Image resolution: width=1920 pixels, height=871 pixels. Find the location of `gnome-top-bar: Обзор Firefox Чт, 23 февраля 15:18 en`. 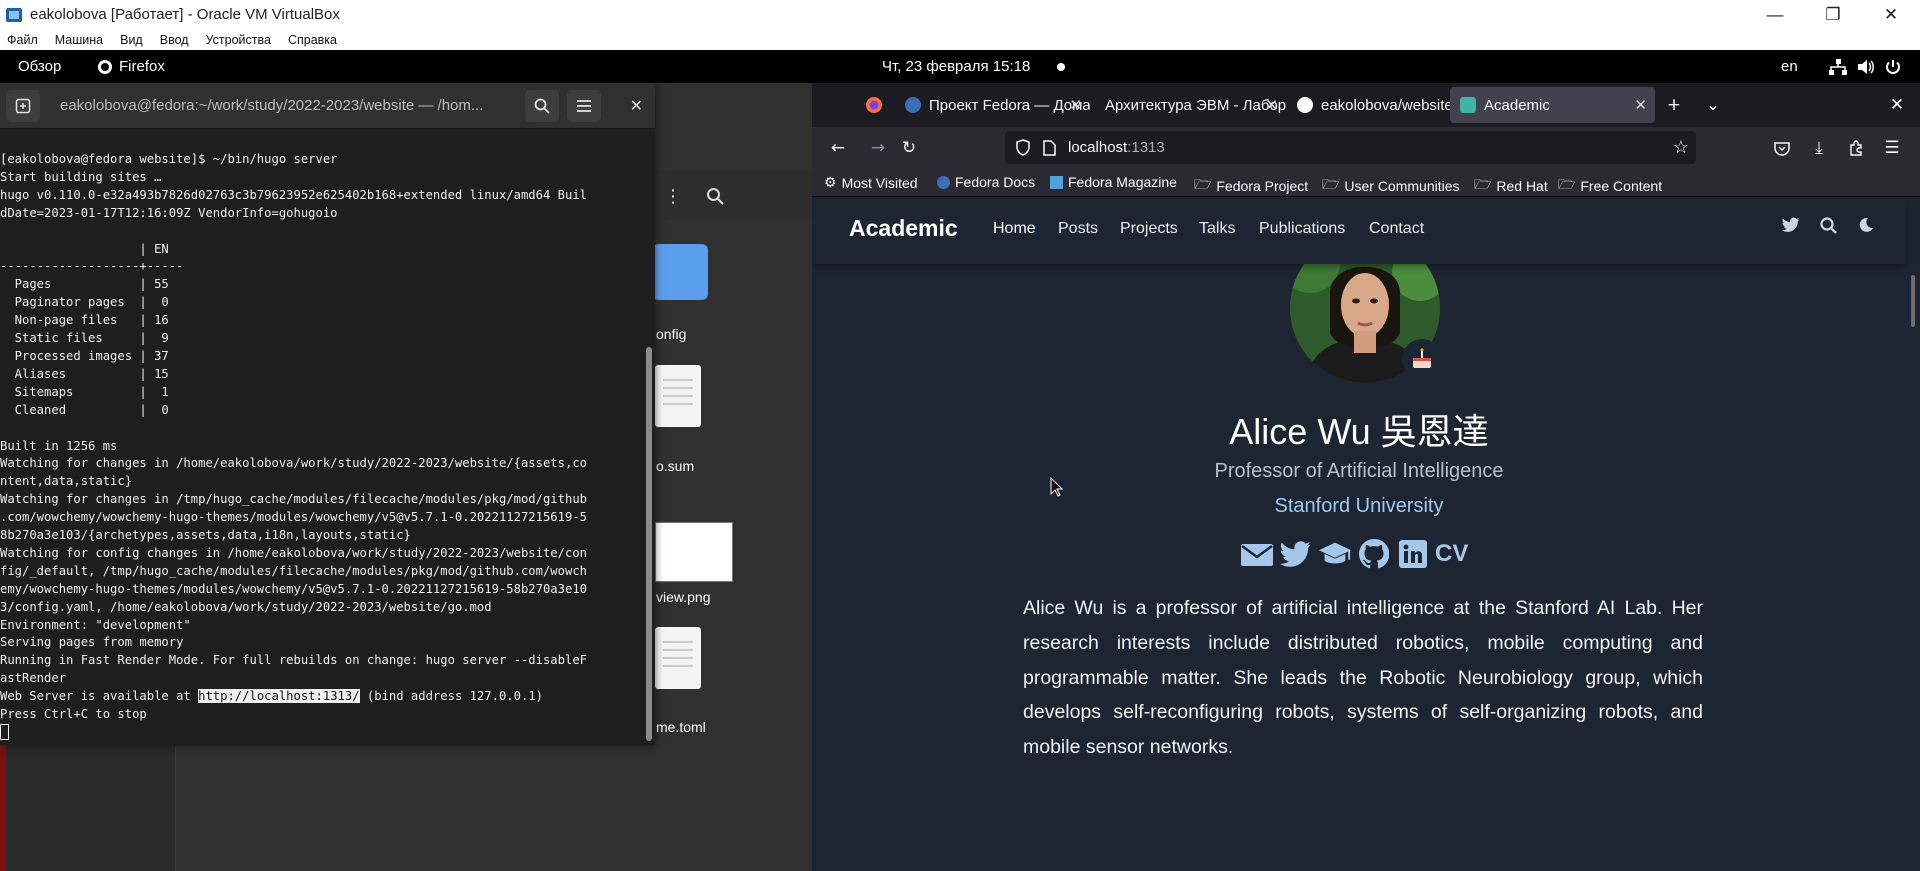

gnome-top-bar: Обзор Firefox Чт, 23 февраля 15:18 en is located at coordinates (960, 66).